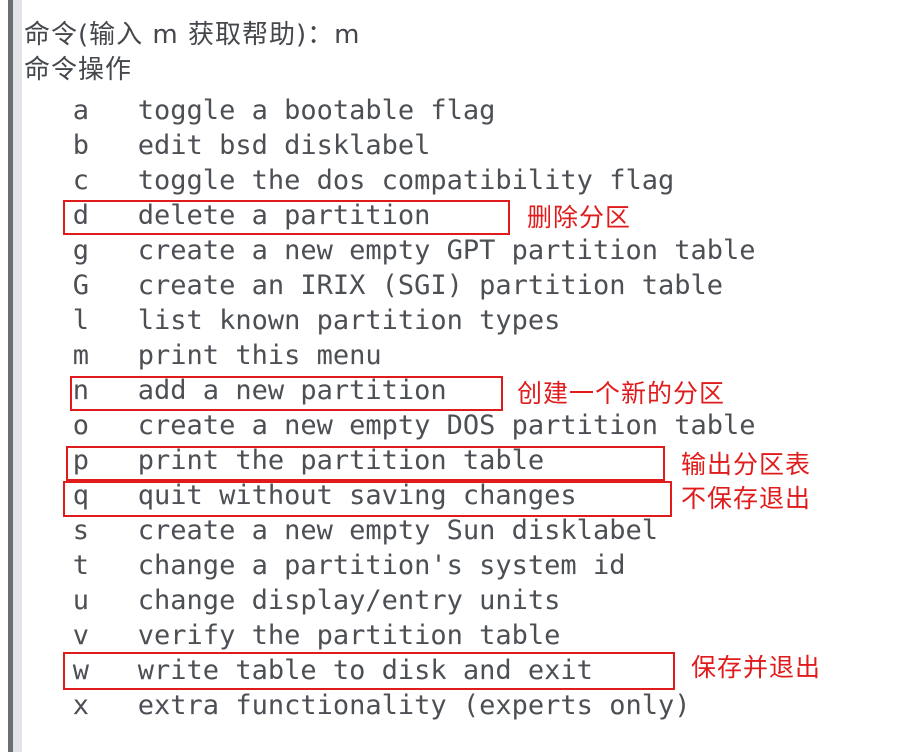 The height and width of the screenshot is (752, 919). What do you see at coordinates (308, 670) in the screenshot?
I see `menu-line-w: w write table to disk and exit` at bounding box center [308, 670].